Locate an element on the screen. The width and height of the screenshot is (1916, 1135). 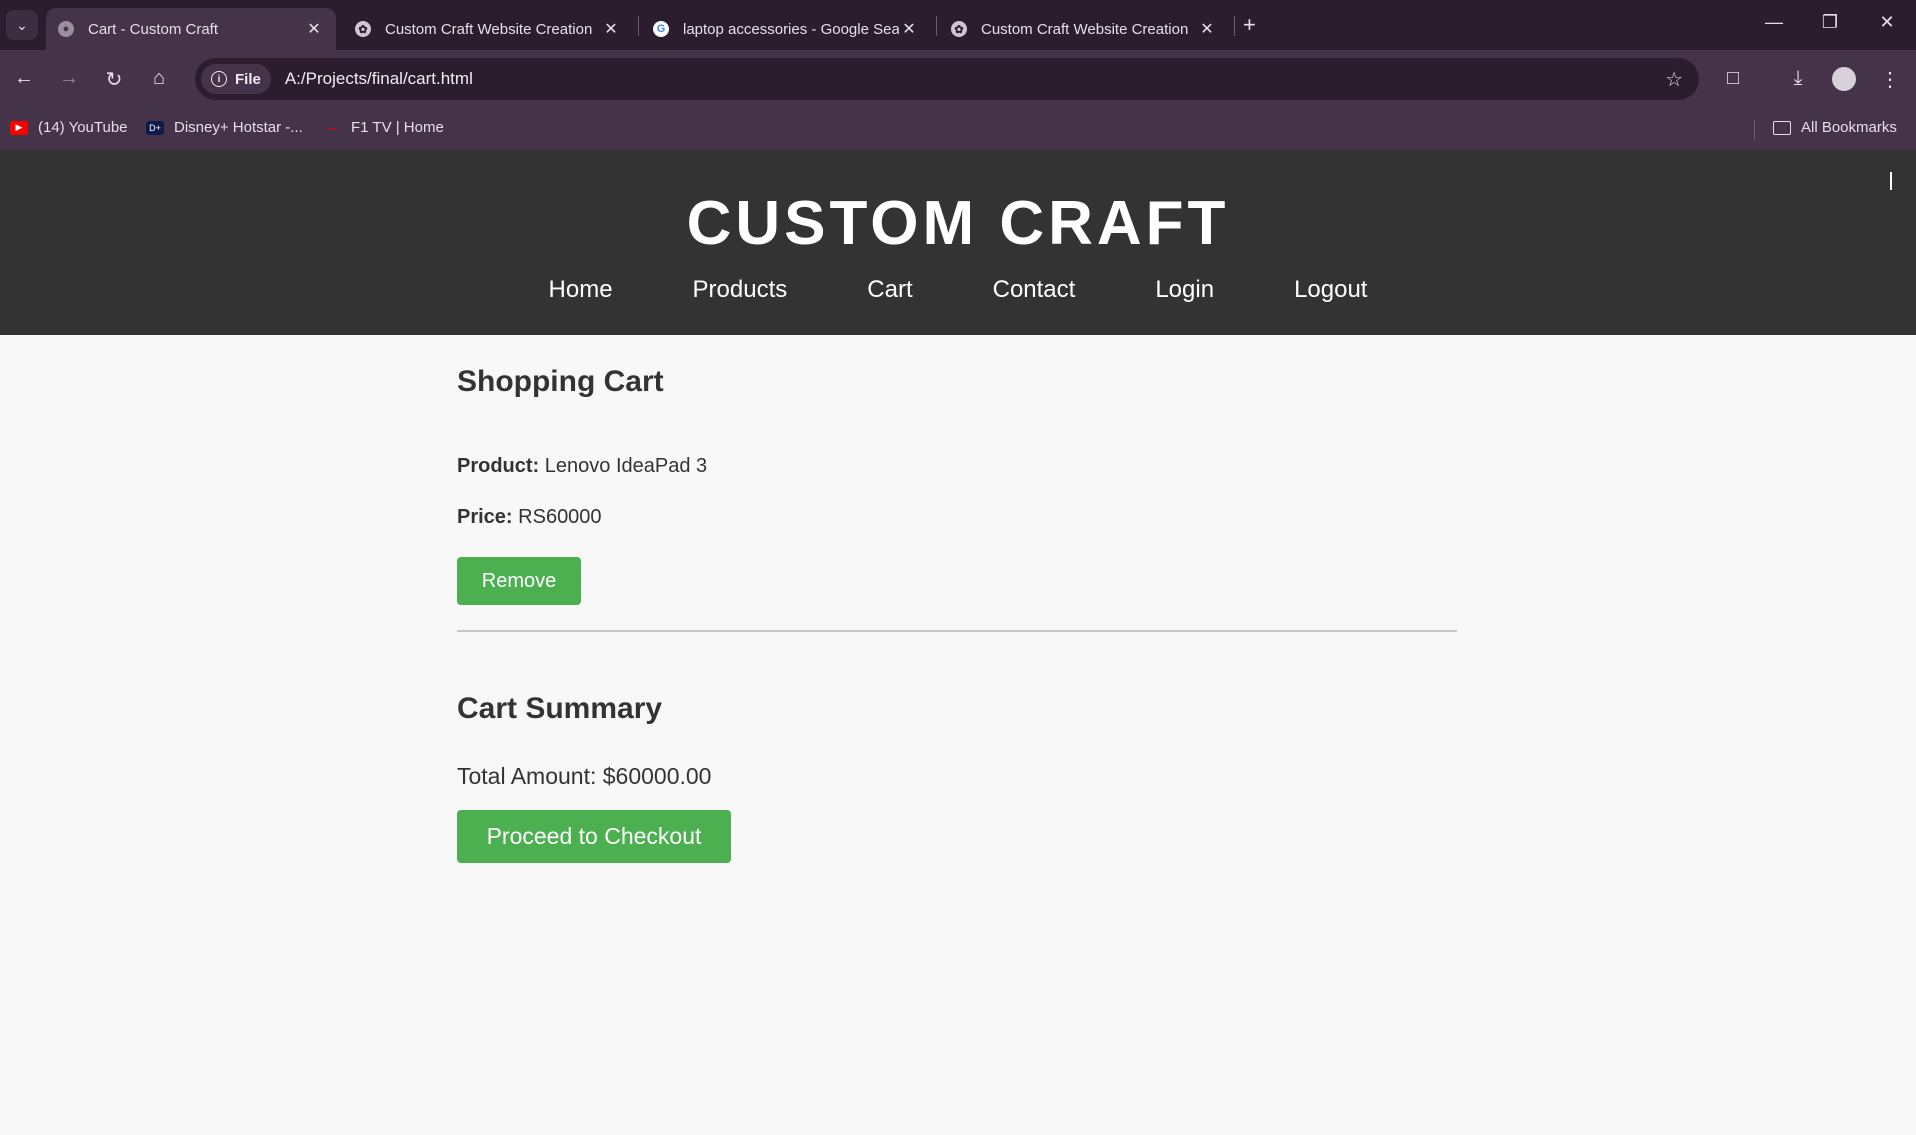
bookmark-youtube: ▶ (14) YouTube is located at coordinates (69, 127).